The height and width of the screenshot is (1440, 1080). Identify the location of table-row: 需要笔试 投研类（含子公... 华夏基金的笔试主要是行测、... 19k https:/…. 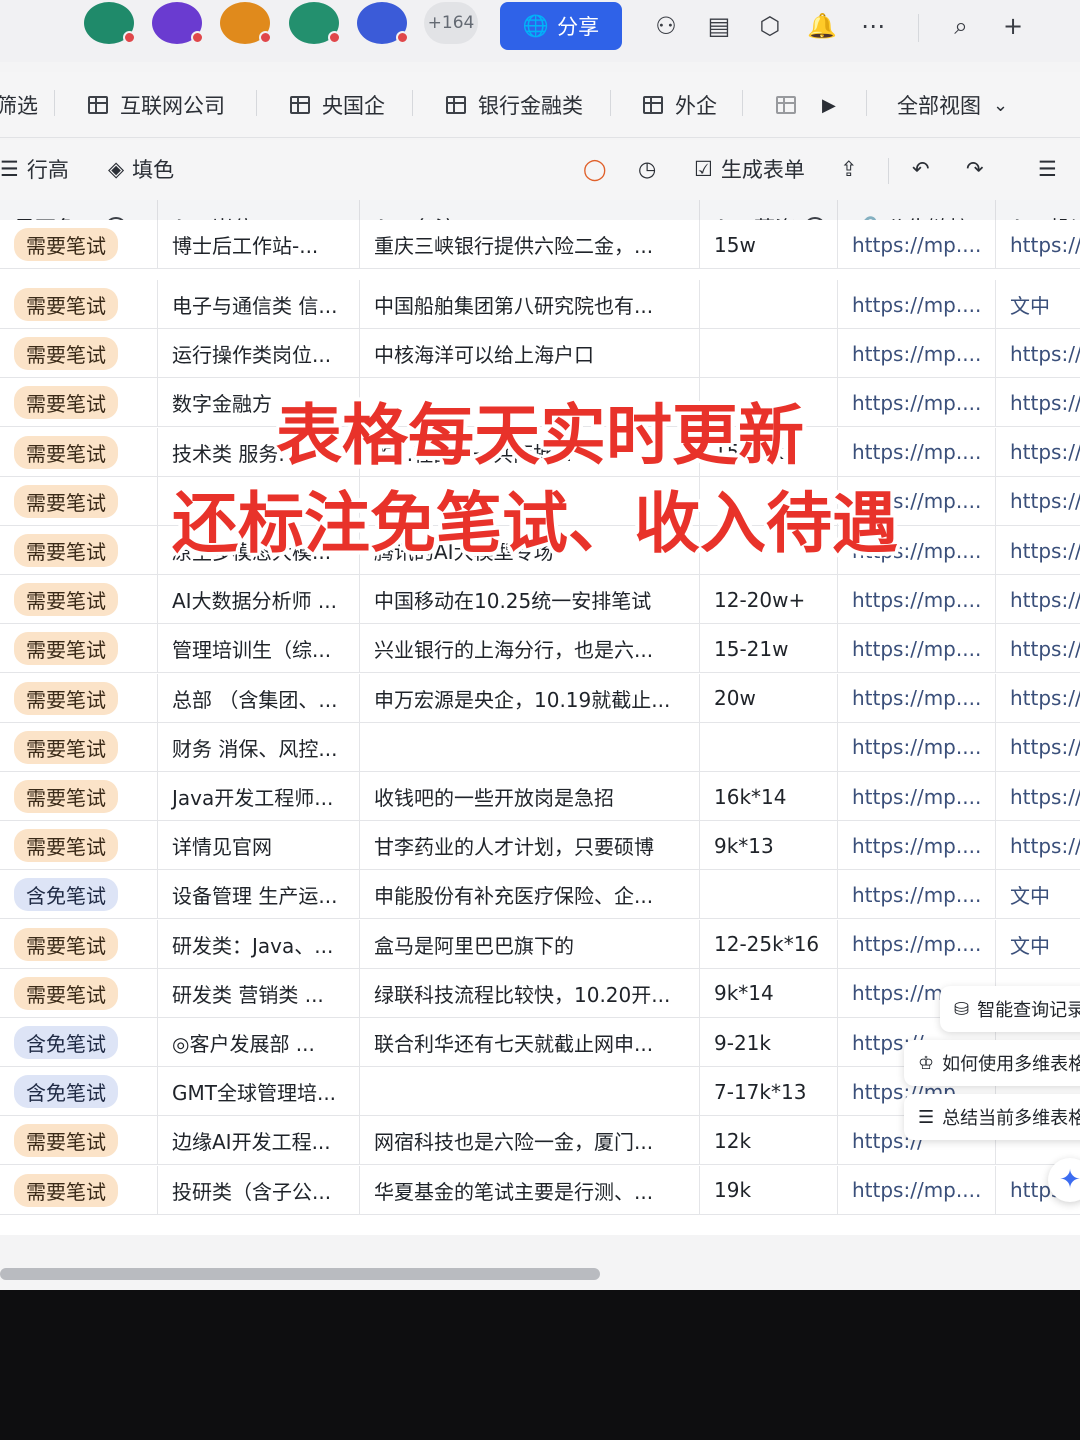
(540, 1190).